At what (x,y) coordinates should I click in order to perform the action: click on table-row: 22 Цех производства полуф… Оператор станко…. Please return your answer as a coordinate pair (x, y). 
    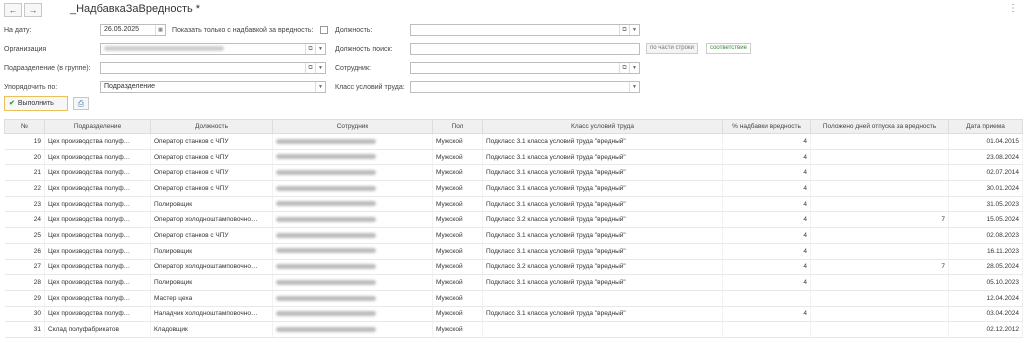
    Looking at the image, I should click on (513, 188).